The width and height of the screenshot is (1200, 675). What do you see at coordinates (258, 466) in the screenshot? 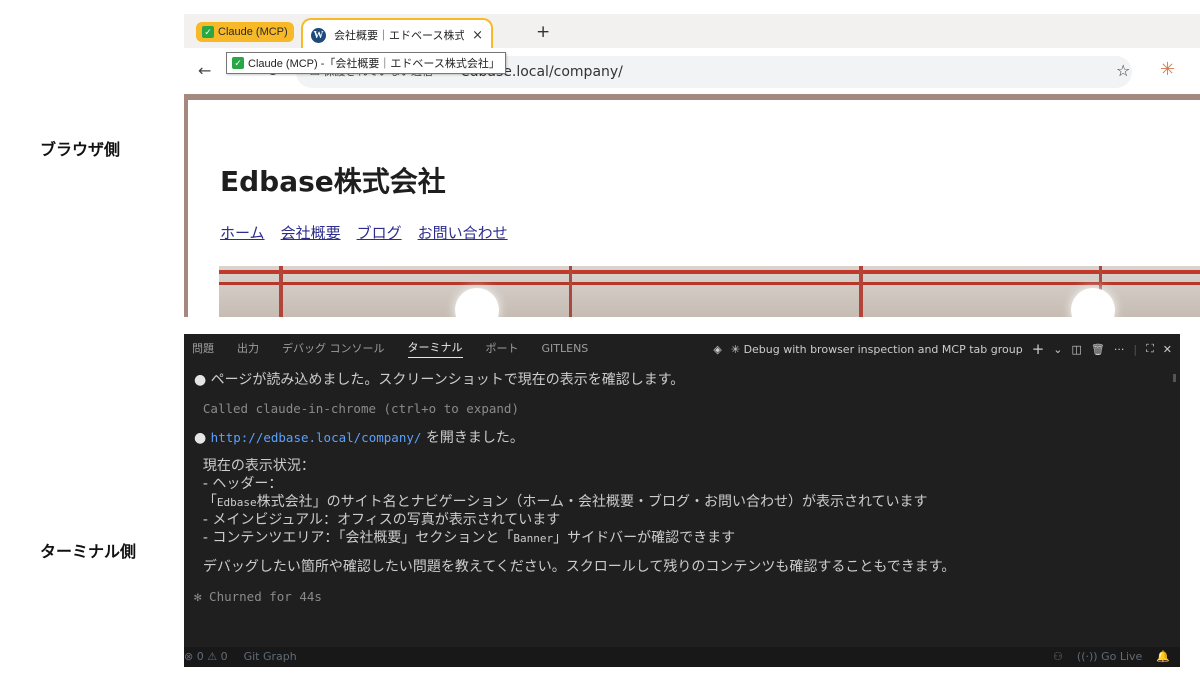
I see `output-line: 現在の表示状況：` at bounding box center [258, 466].